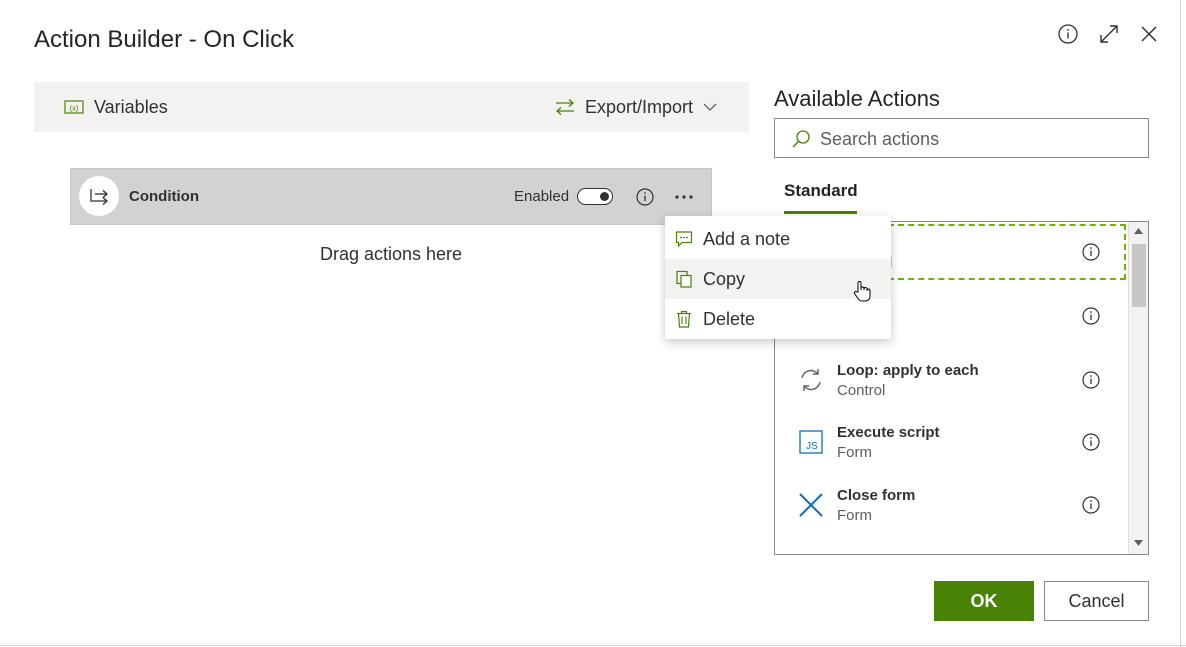 The width and height of the screenshot is (1186, 647). I want to click on close-icon, so click(1149, 34).